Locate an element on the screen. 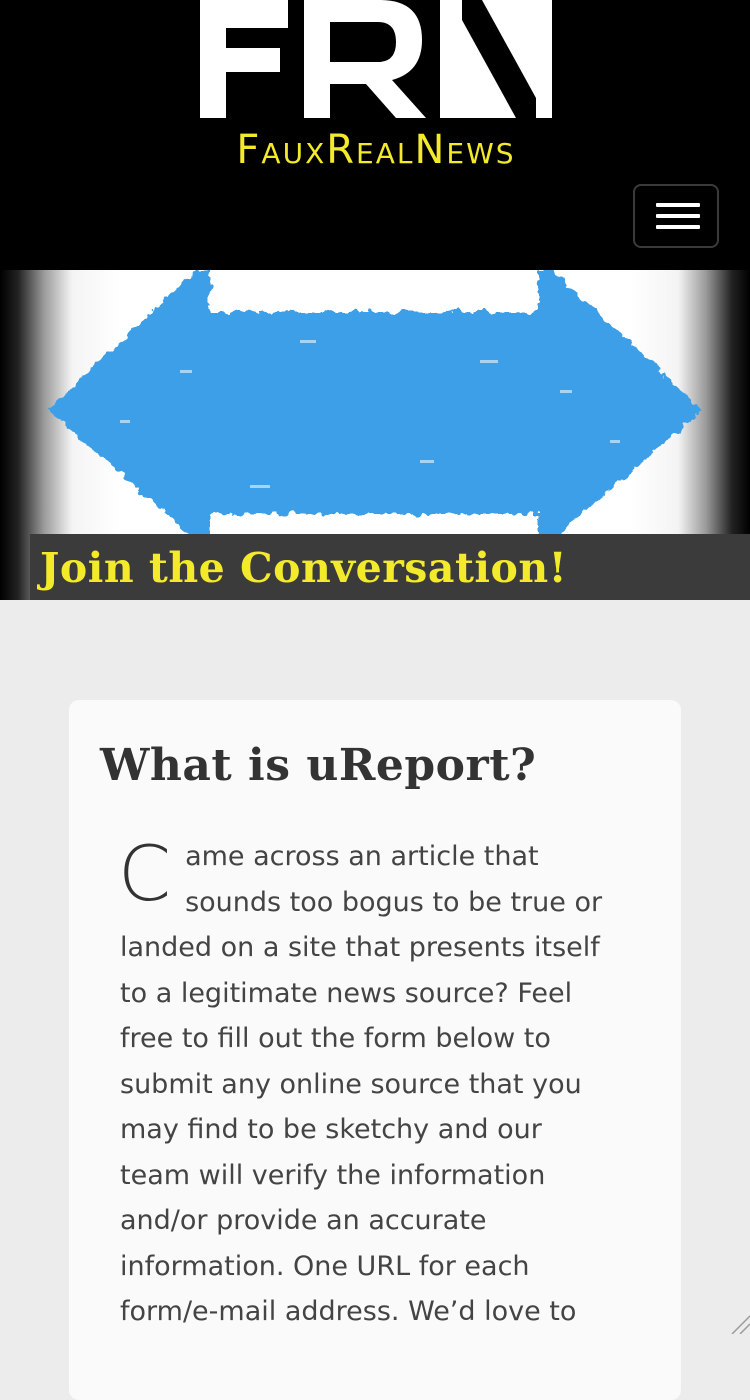 This screenshot has height=1400, width=750. body-line: form/e-mail address. We’d love to is located at coordinates (348, 1311).